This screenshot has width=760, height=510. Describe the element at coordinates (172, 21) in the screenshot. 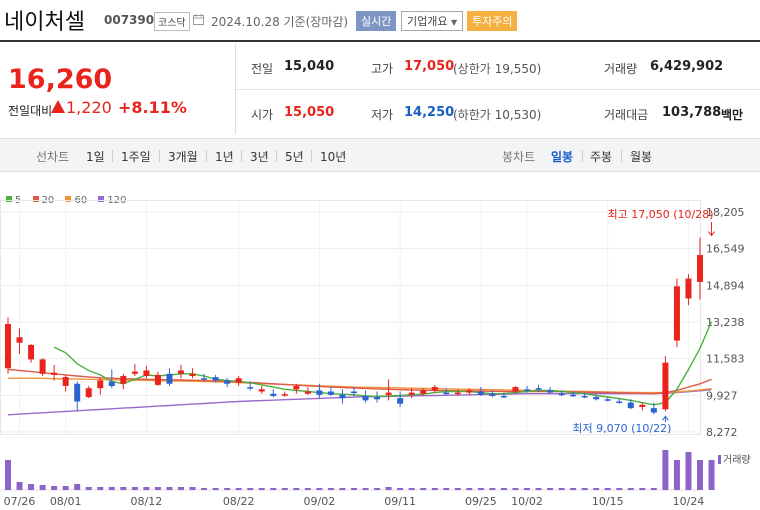

I see `market-badge: 코스닥` at that location.